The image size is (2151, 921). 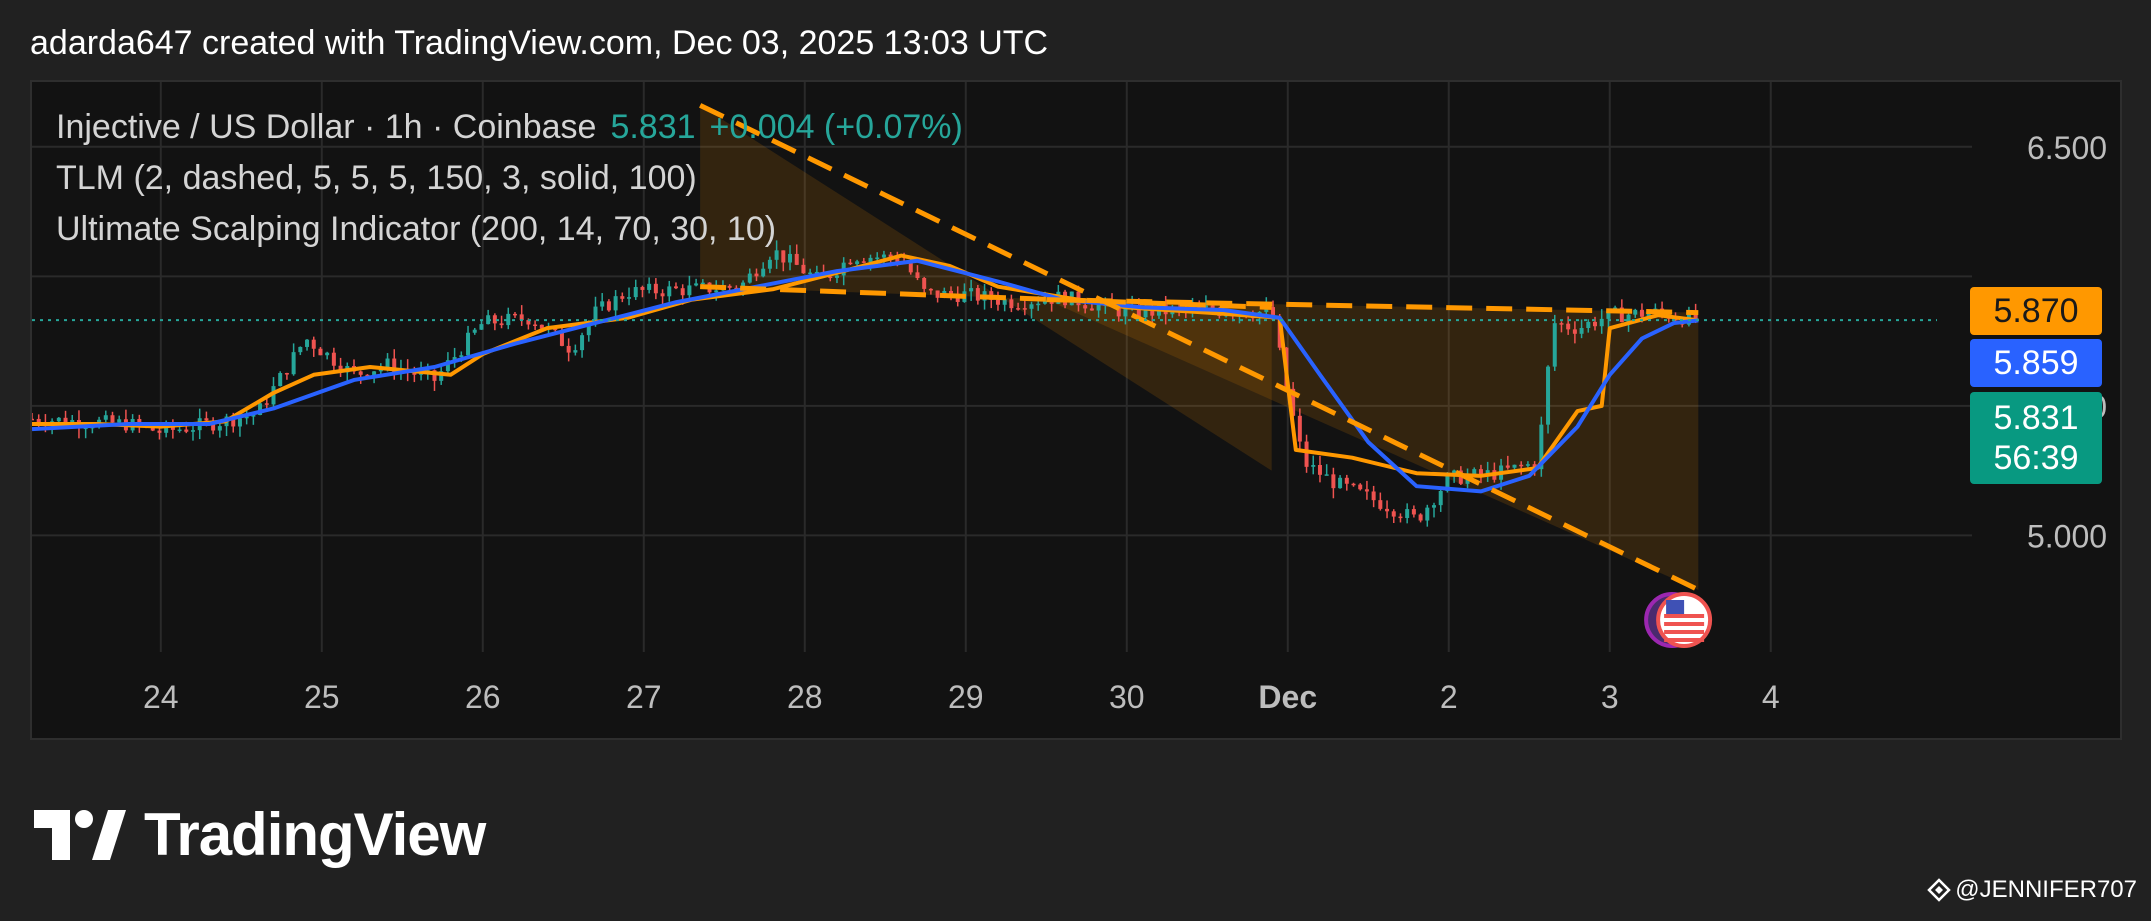 What do you see at coordinates (315, 834) in the screenshot?
I see `tradingview-wordmark: TradingView` at bounding box center [315, 834].